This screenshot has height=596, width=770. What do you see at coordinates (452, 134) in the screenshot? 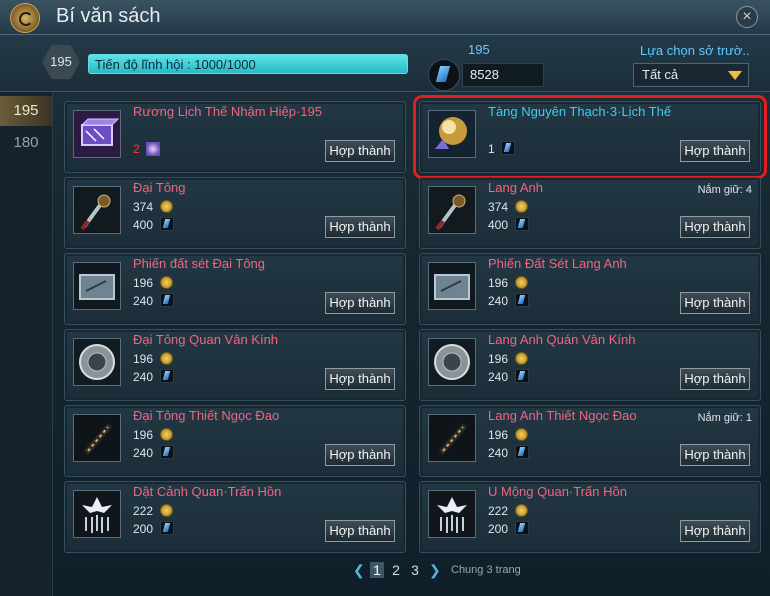
I see `orb-icon` at bounding box center [452, 134].